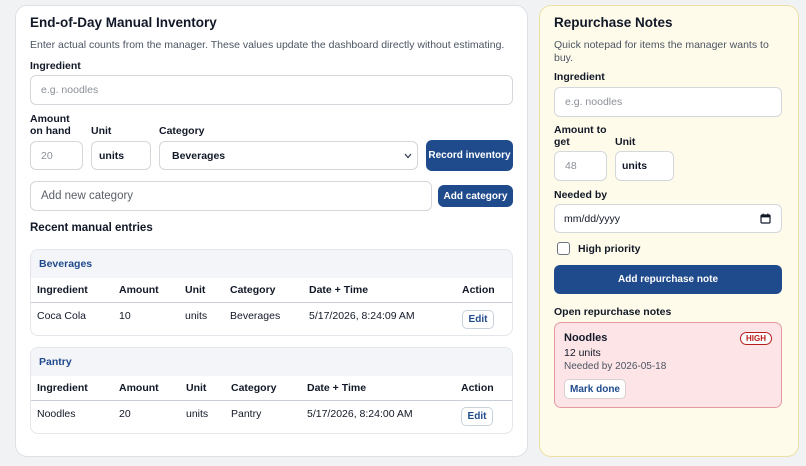  Describe the element at coordinates (571, 166) in the screenshot. I see `repurchase-amount-placeholder: 48` at that location.